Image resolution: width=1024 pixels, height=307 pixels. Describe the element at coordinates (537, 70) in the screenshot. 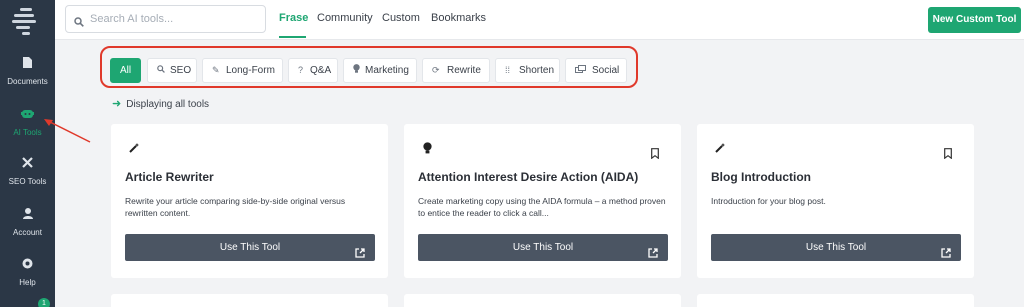

I see `filter-label: Shorten` at that location.